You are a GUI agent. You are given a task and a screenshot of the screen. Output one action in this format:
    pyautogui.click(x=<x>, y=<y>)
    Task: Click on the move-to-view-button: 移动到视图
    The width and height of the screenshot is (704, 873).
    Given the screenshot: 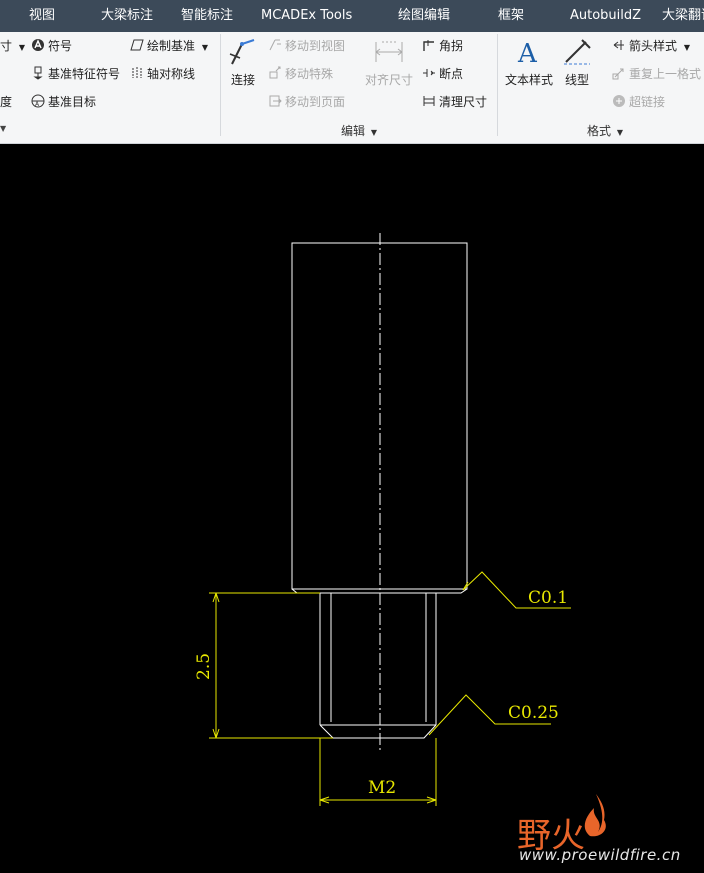 What is the action you would take?
    pyautogui.click(x=306, y=46)
    